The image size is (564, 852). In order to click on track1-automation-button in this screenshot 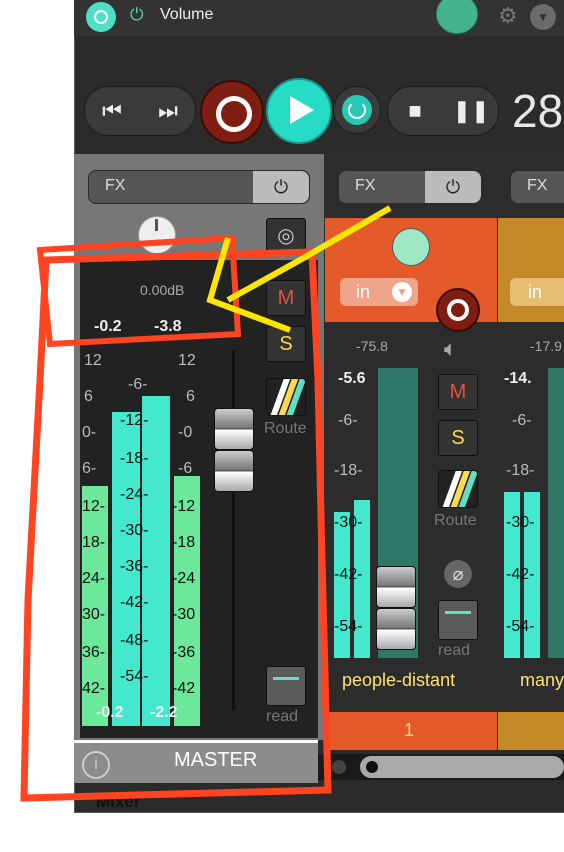, I will do `click(458, 620)`.